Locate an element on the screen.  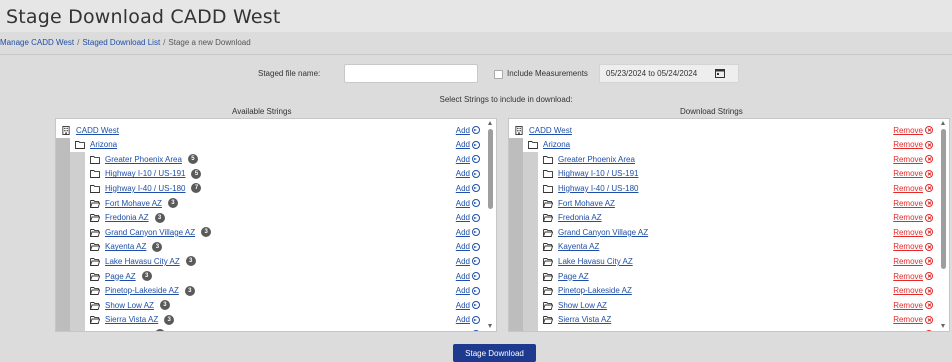
select-strings-label: Select Strings to include in download: is located at coordinates (506, 99).